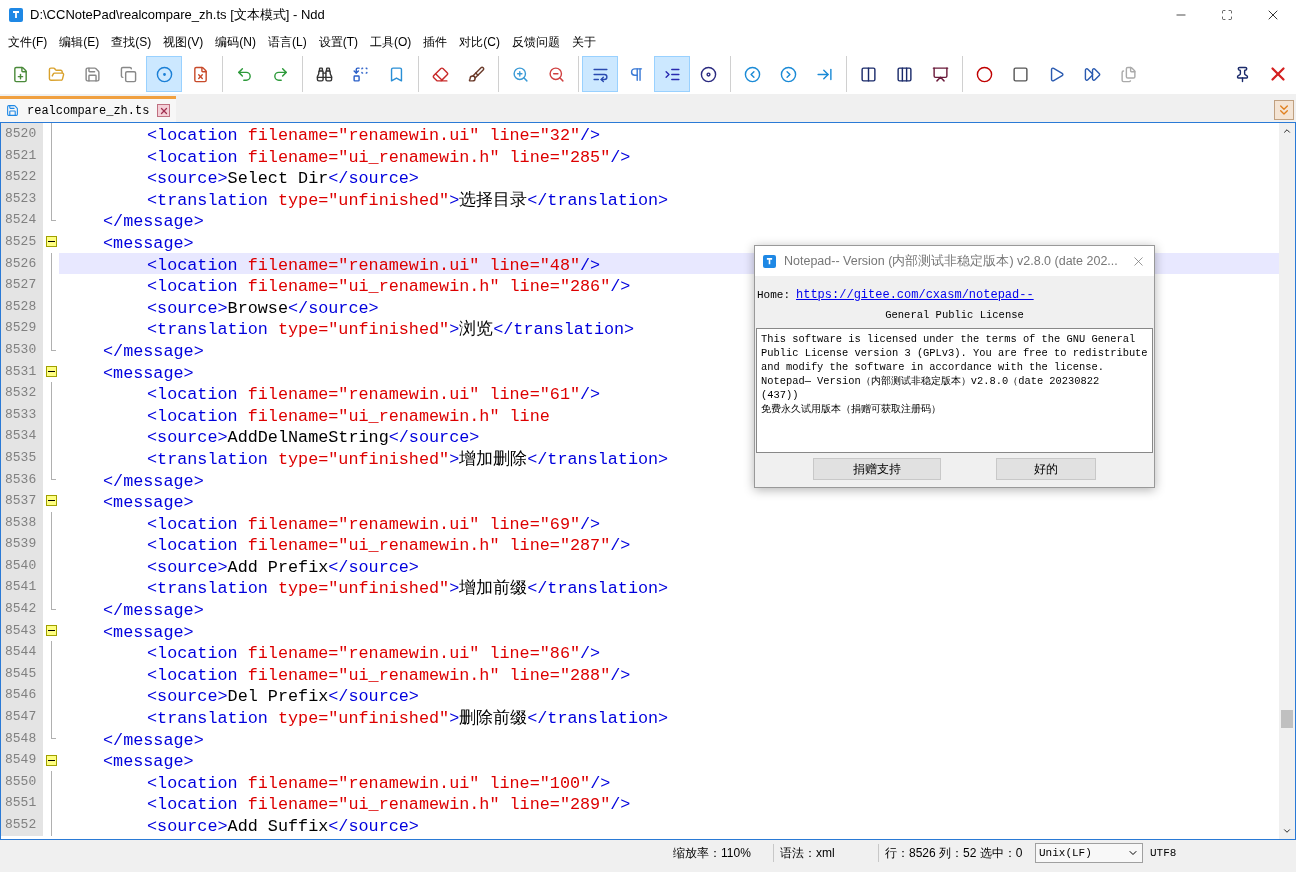  What do you see at coordinates (954, 315) in the screenshot?
I see `license-heading: General Public License` at bounding box center [954, 315].